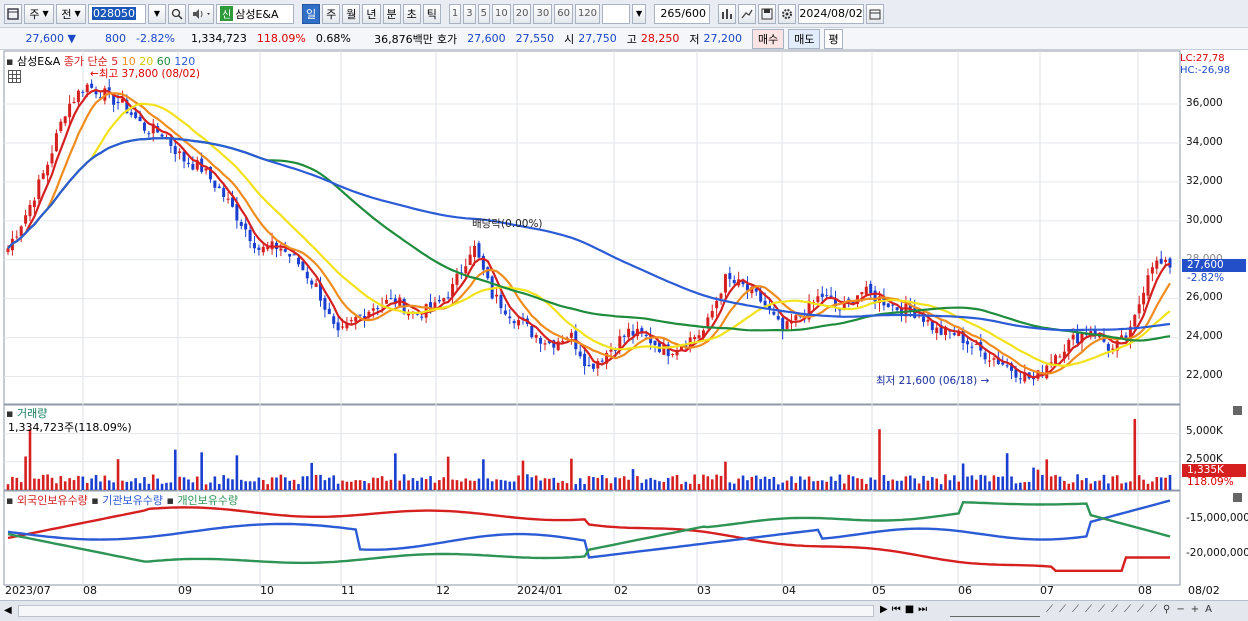  Describe the element at coordinates (39, 13) in the screenshot. I see `period-type-select: 주 ▼` at that location.